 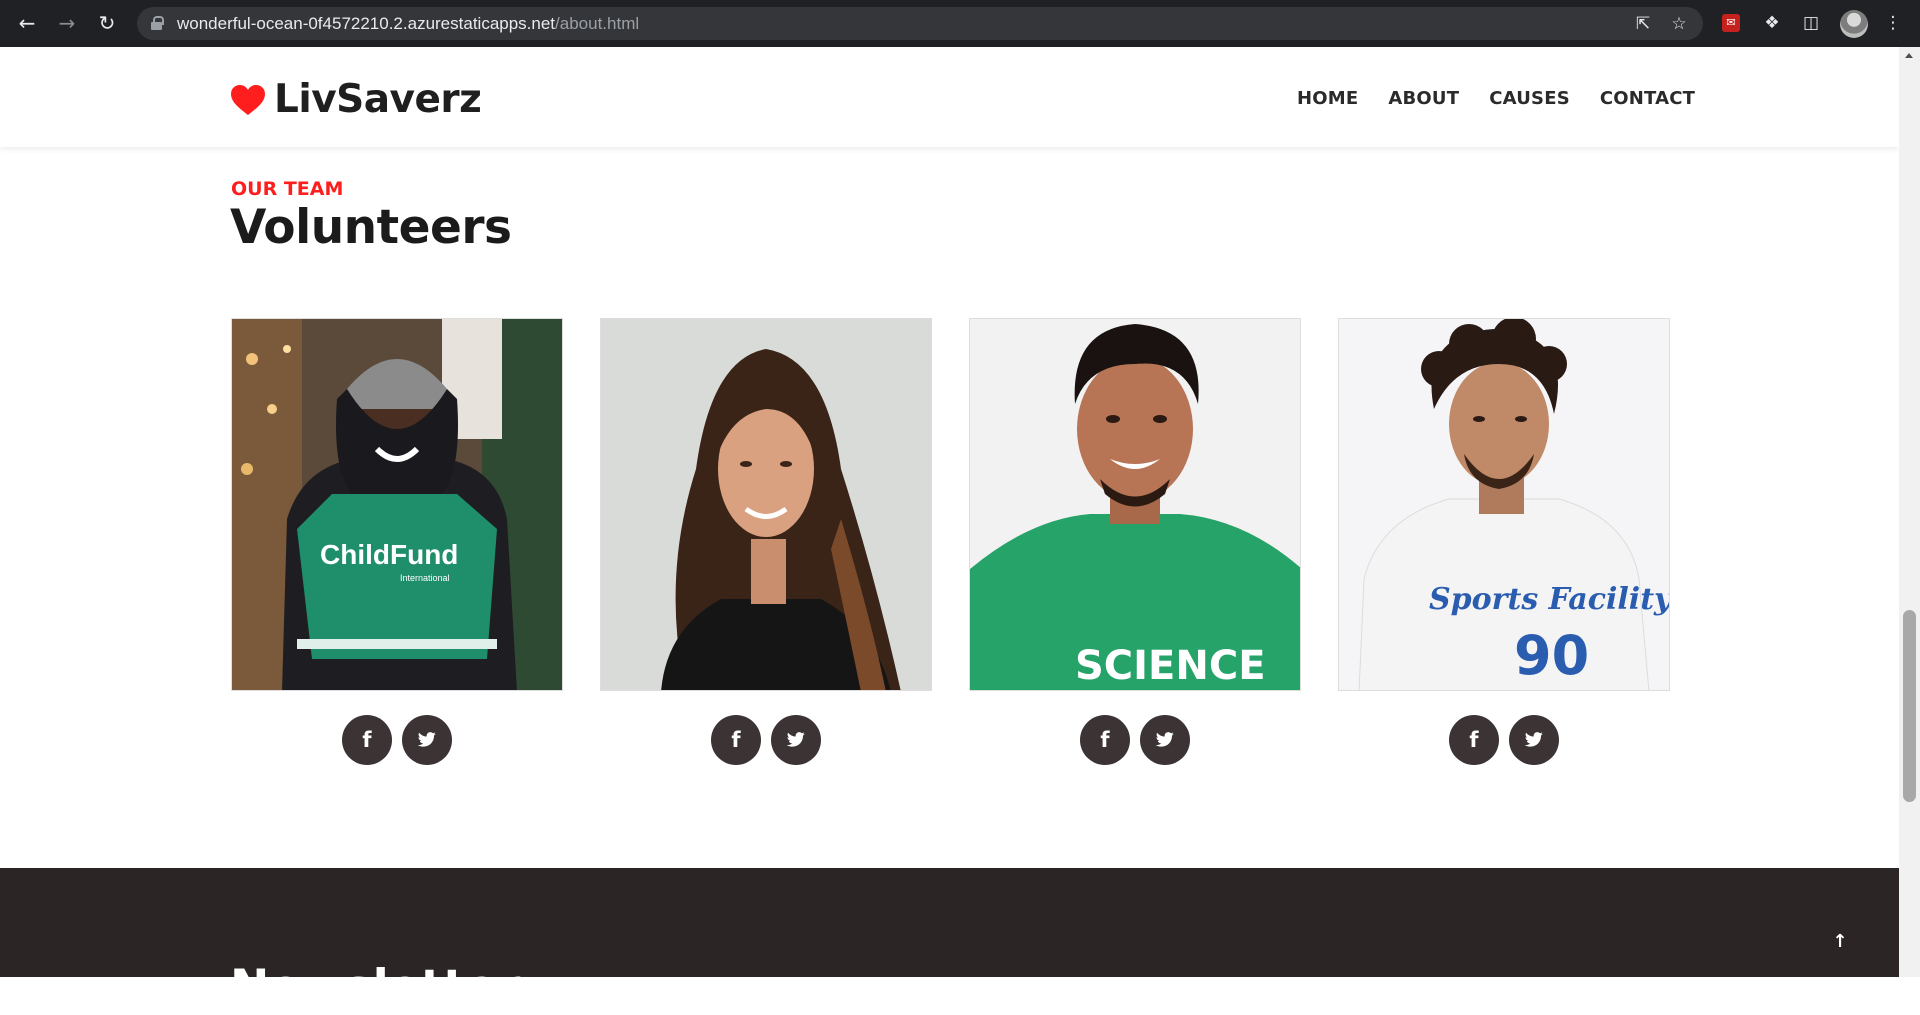 I want to click on photo-subtext: 90, so click(x=1551, y=655).